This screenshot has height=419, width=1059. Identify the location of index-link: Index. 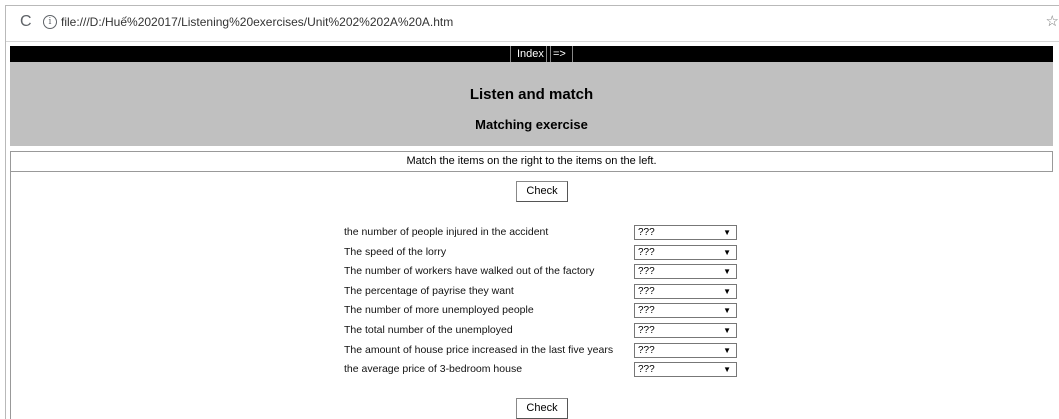
(530, 54).